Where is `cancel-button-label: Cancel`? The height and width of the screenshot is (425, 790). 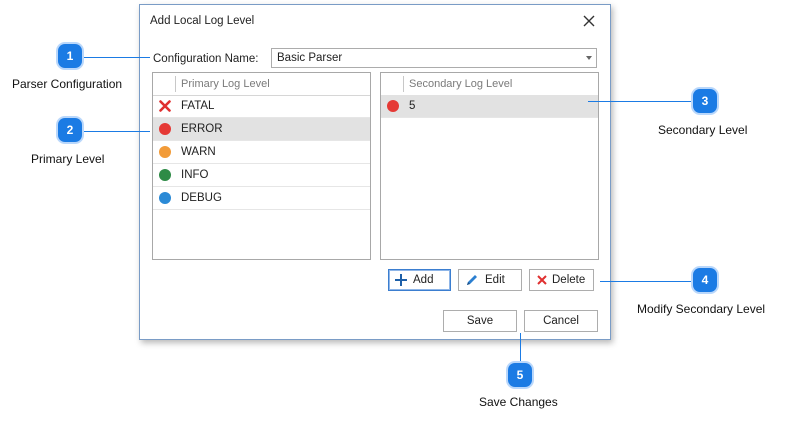 cancel-button-label: Cancel is located at coordinates (561, 321).